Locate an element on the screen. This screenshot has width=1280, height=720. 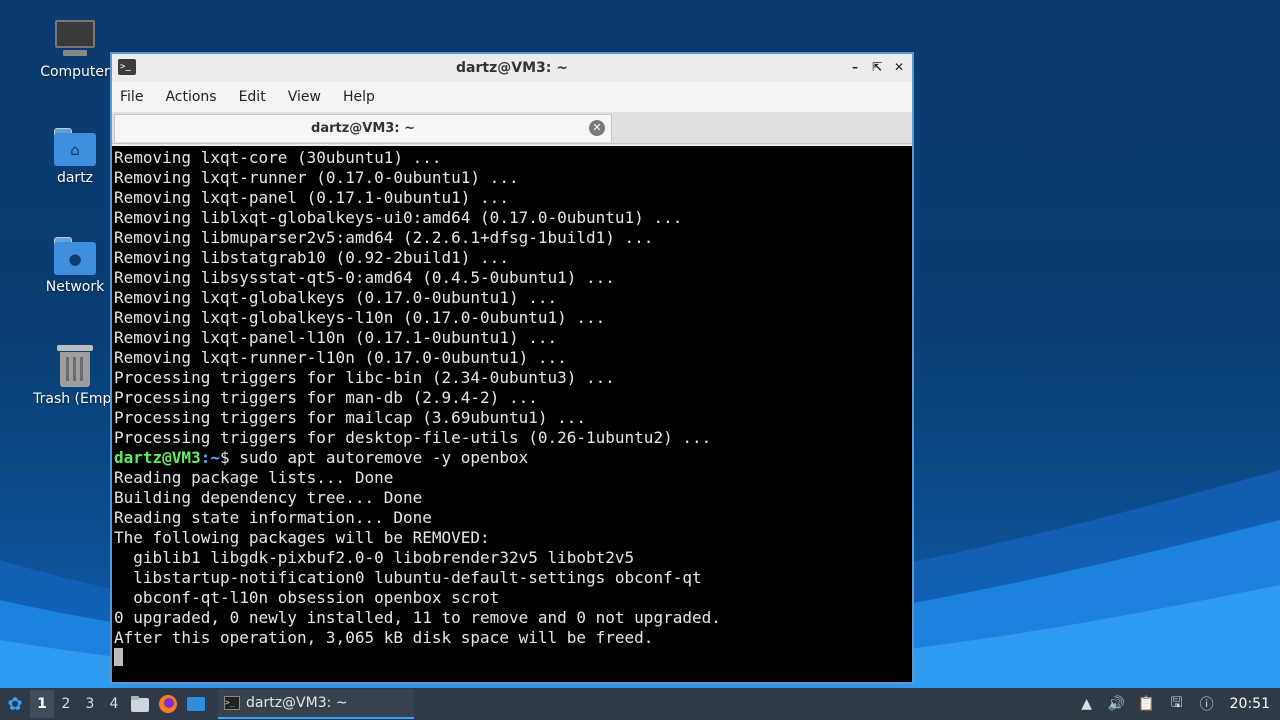
system-tray: ▲ 🔊 📋 🖫 ⓘ 20:51 is located at coordinates (1176, 704).